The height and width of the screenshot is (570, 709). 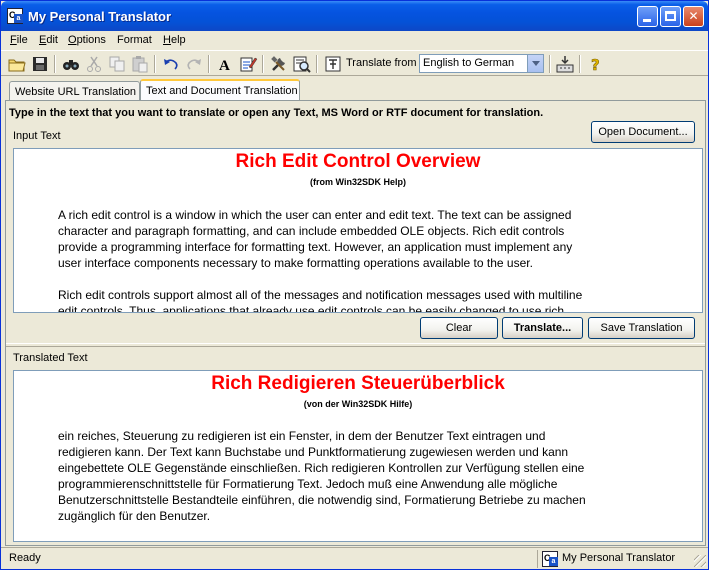 I want to click on save-icon, so click(x=40, y=64).